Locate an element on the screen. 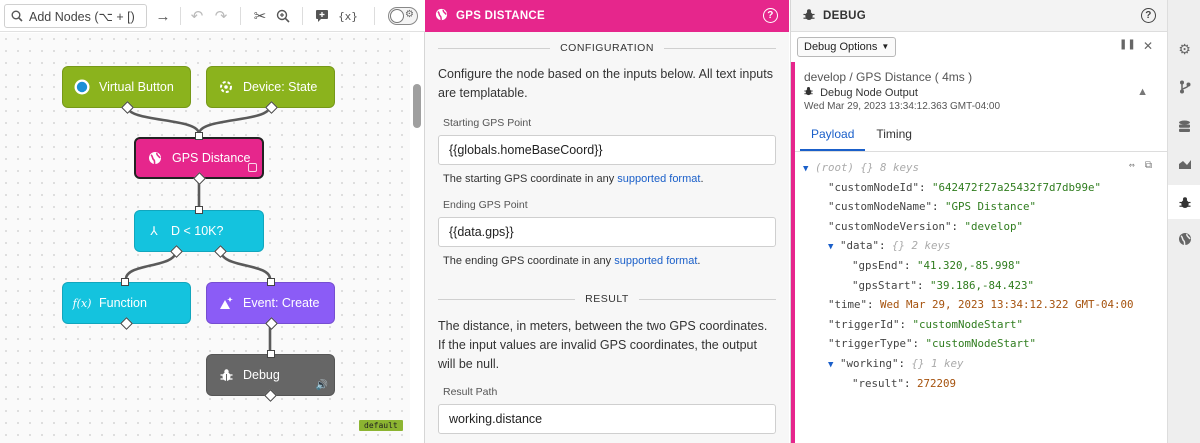  storage-icon is located at coordinates (1184, 127).